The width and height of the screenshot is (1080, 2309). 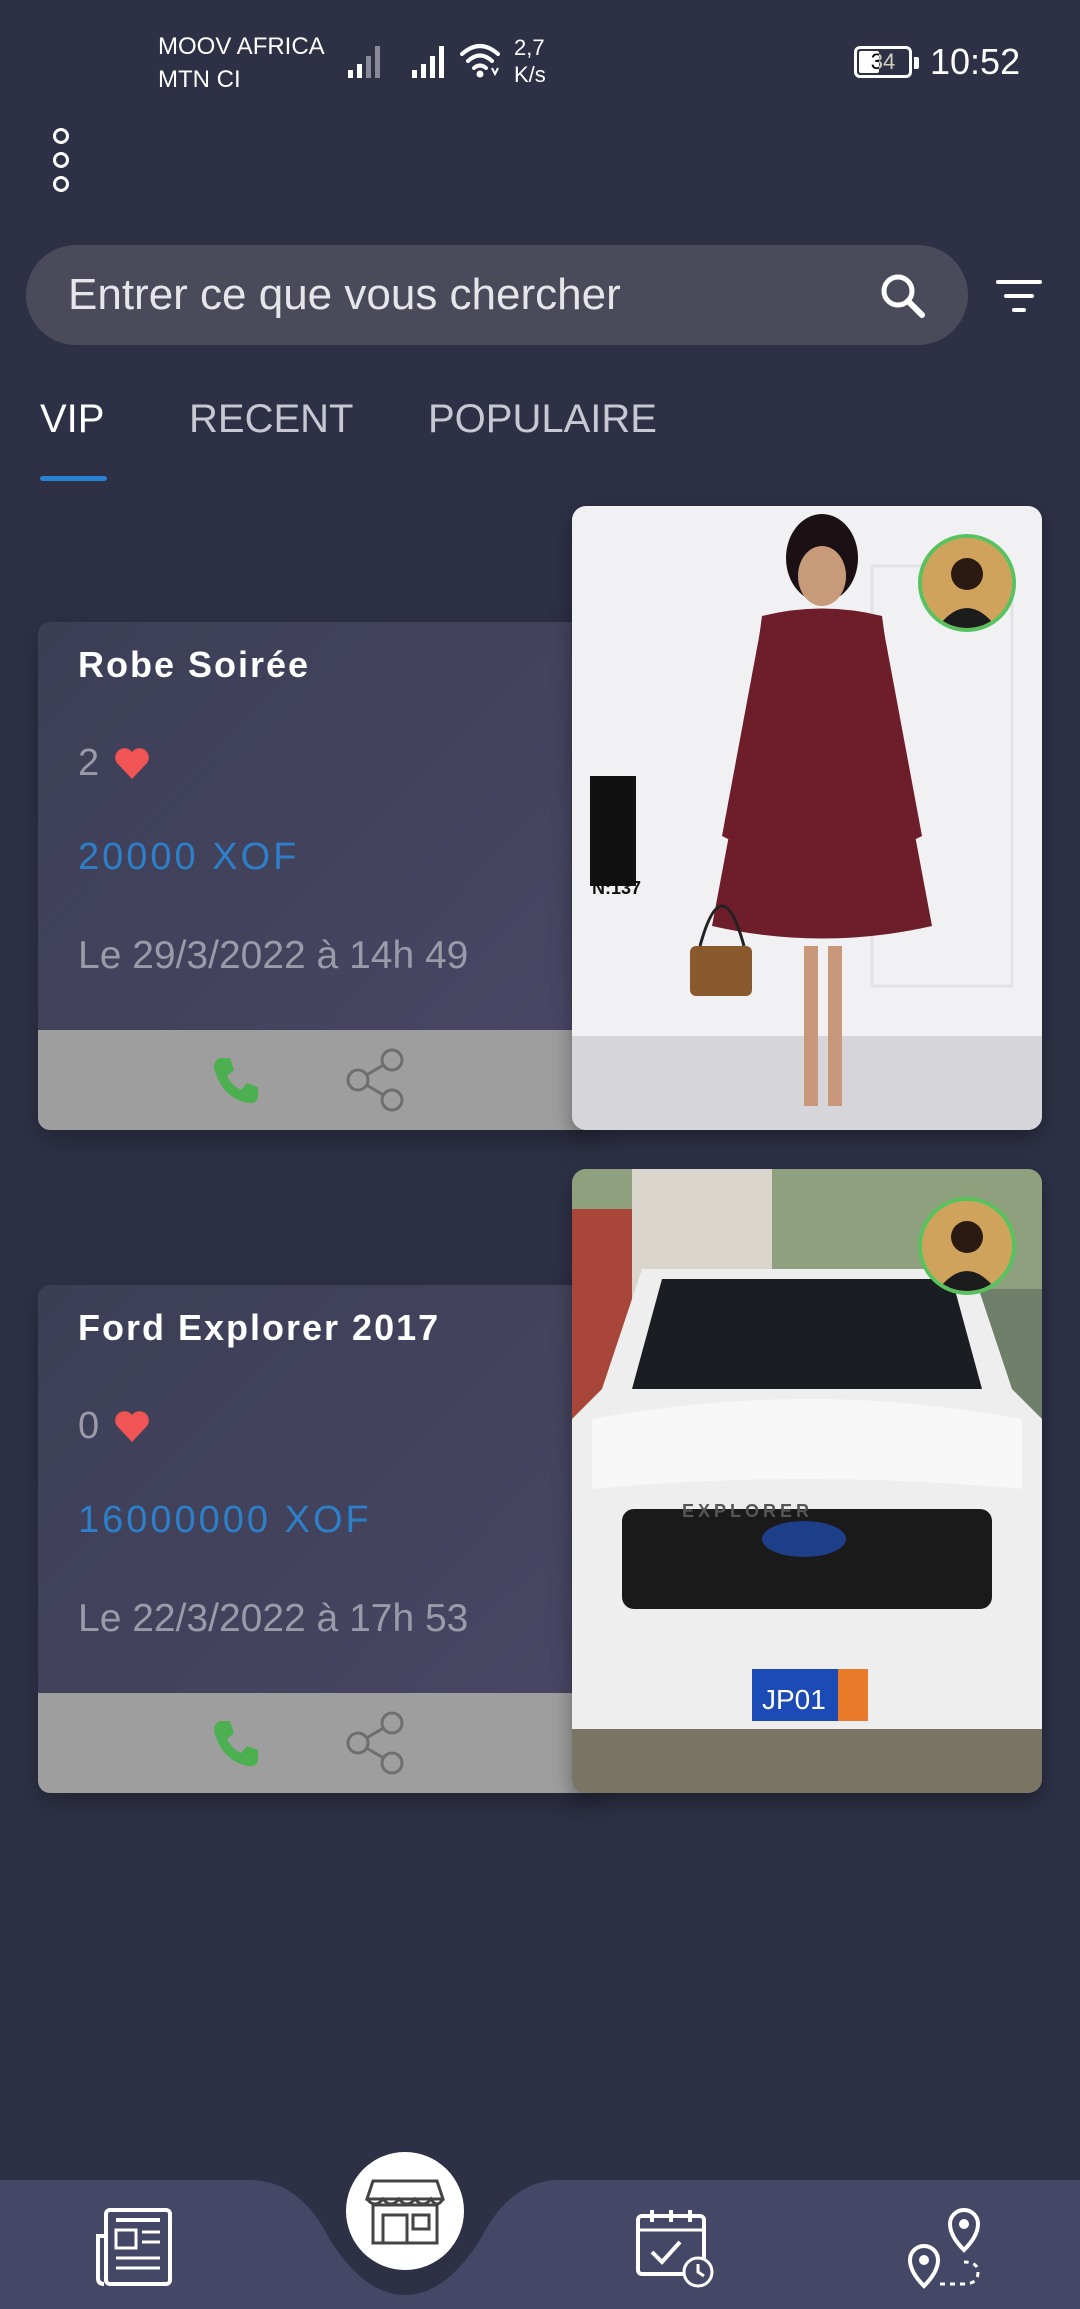 I want to click on listing-price: 20000 XOF, so click(x=189, y=857).